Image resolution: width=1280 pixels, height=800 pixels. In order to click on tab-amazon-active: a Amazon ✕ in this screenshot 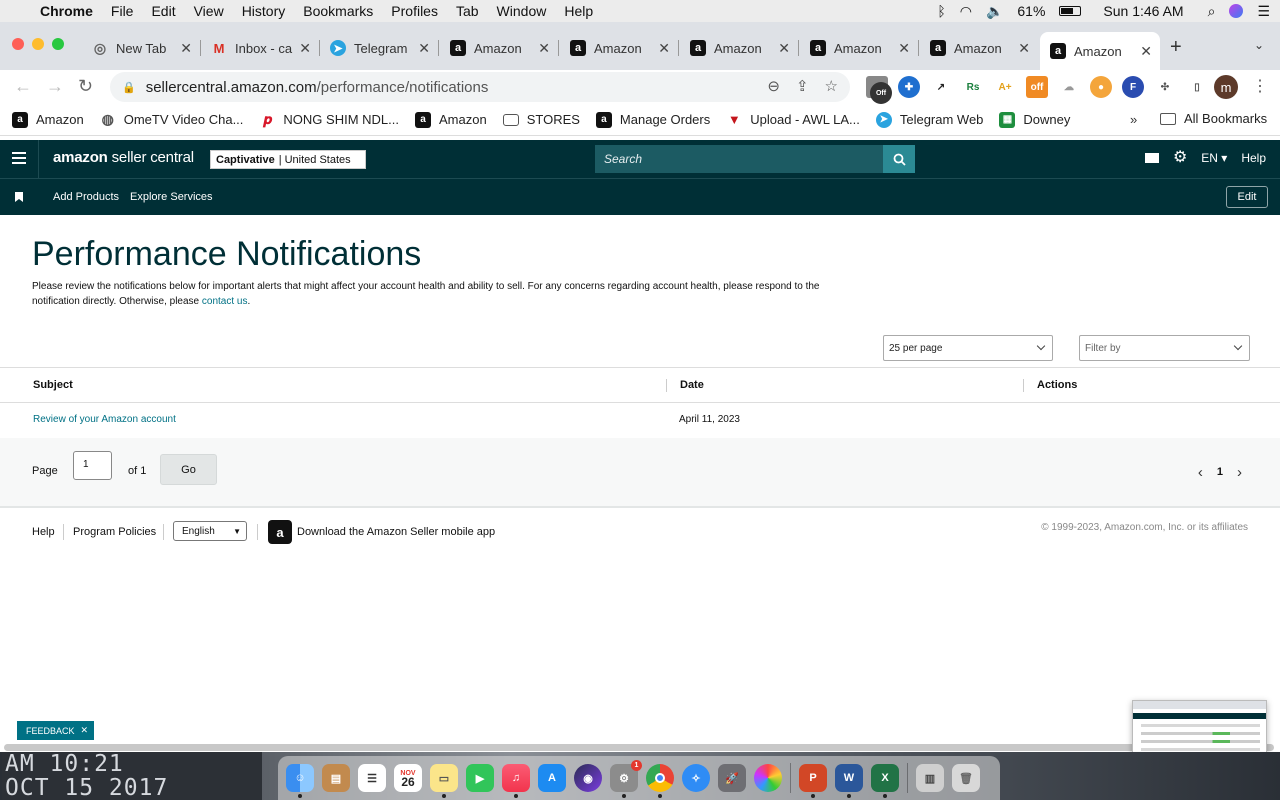, I will do `click(1100, 51)`.